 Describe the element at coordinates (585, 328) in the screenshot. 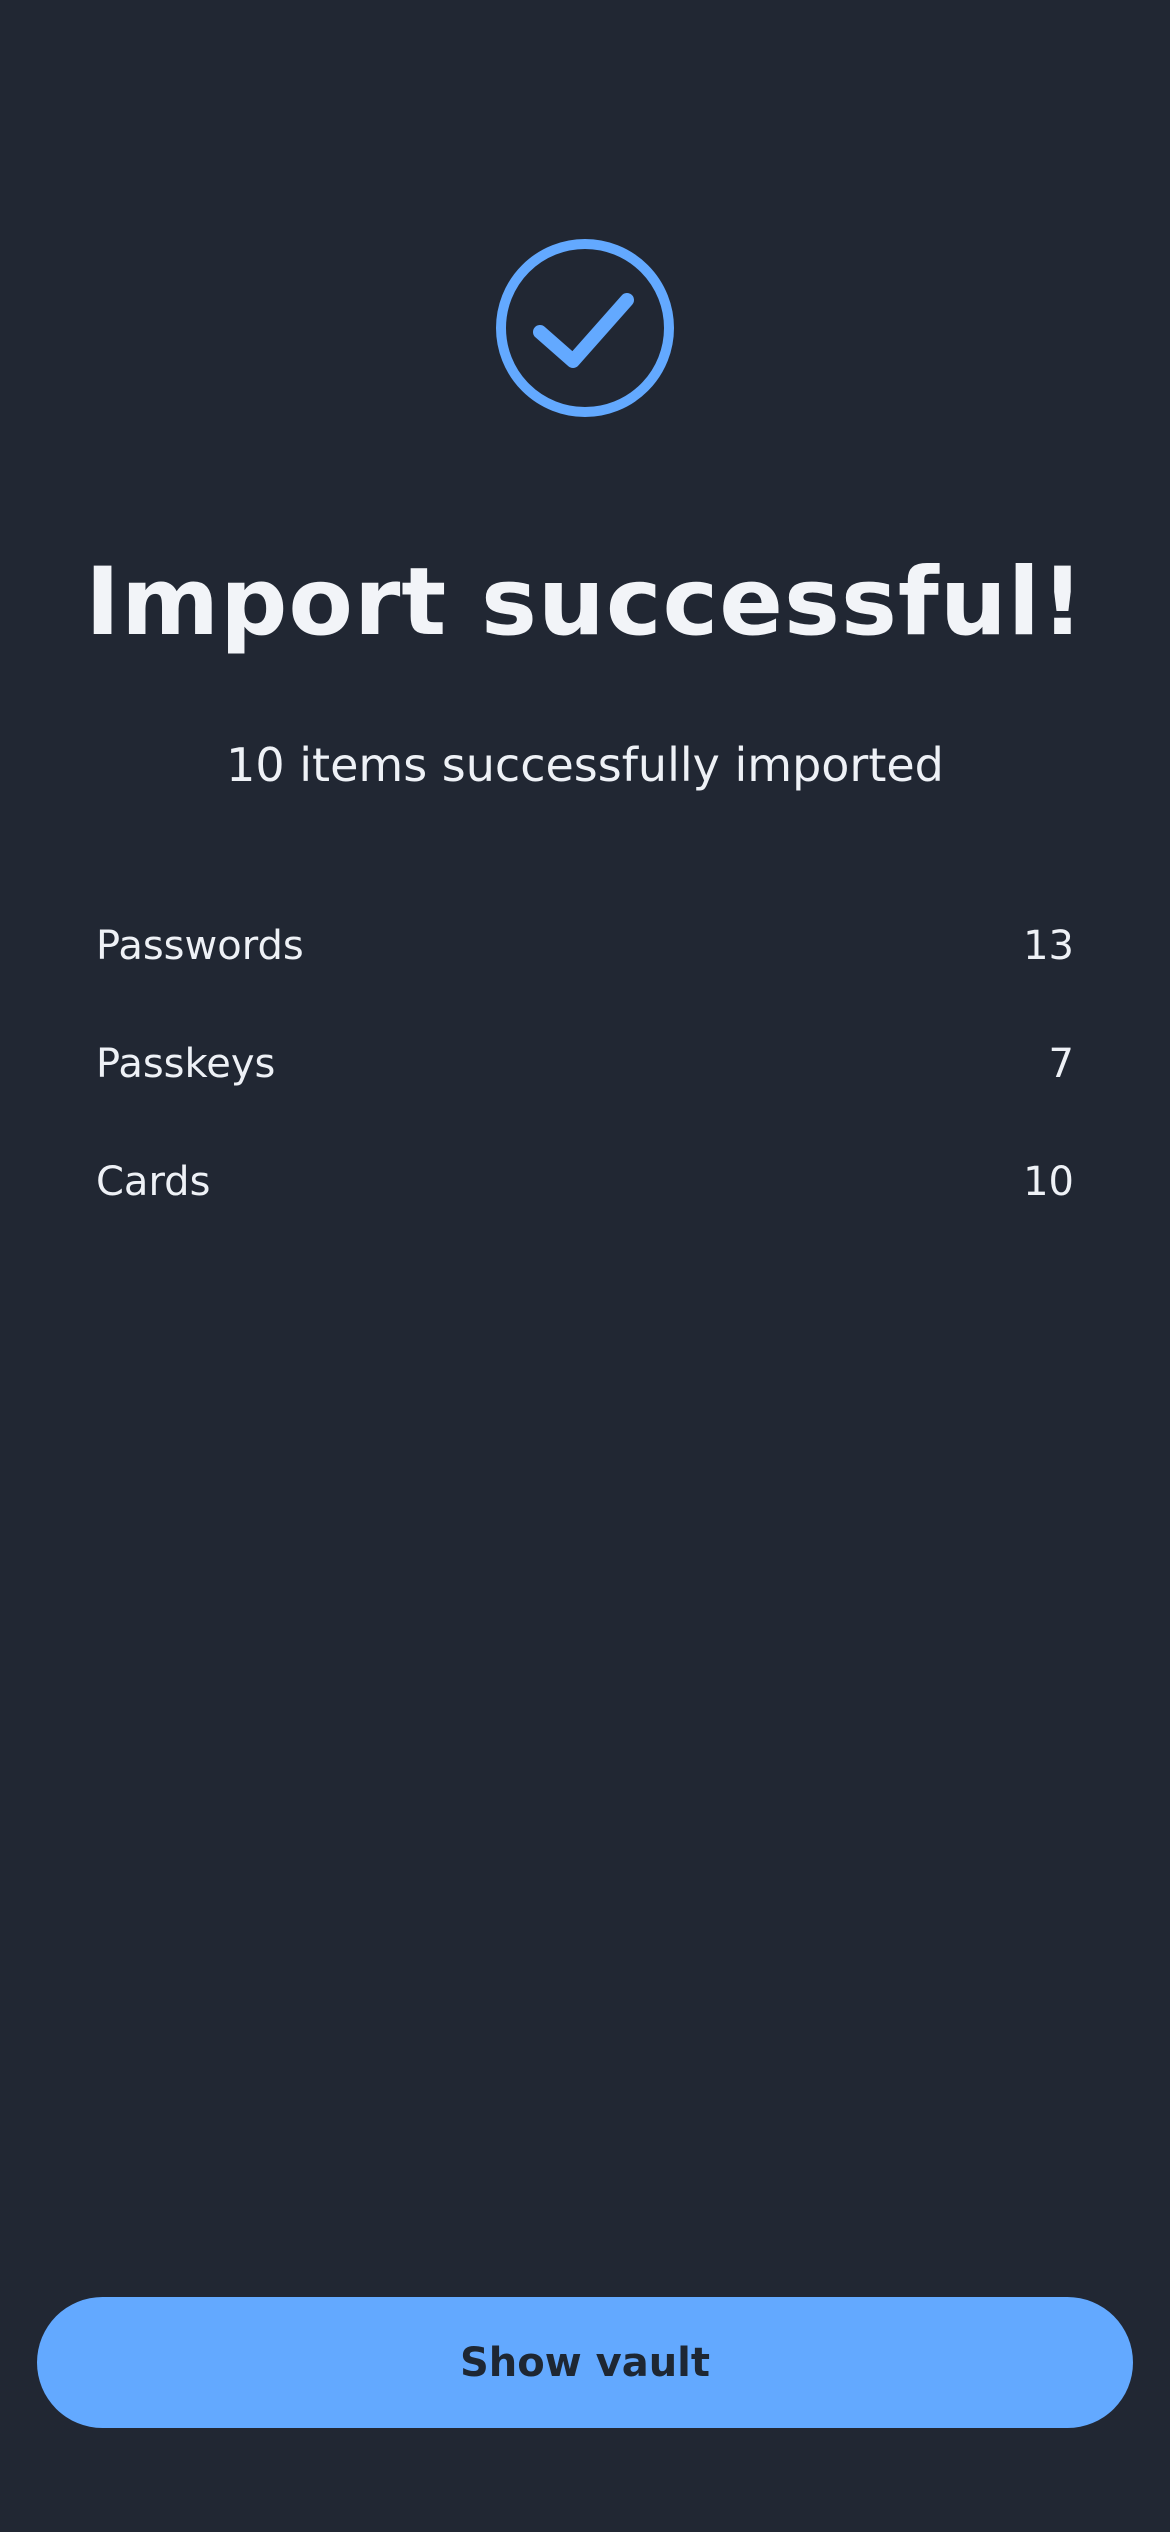

I see `check-circle-icon` at that location.